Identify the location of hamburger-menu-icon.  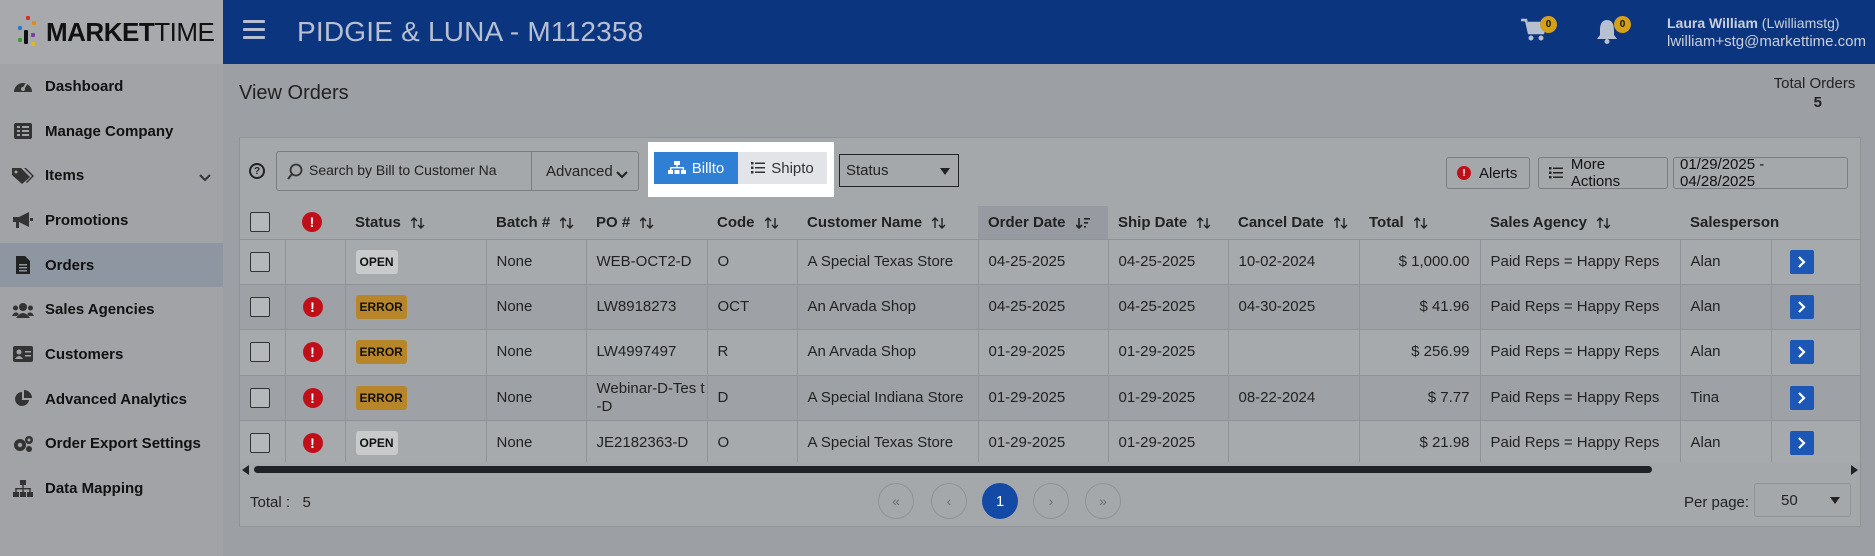
(254, 30).